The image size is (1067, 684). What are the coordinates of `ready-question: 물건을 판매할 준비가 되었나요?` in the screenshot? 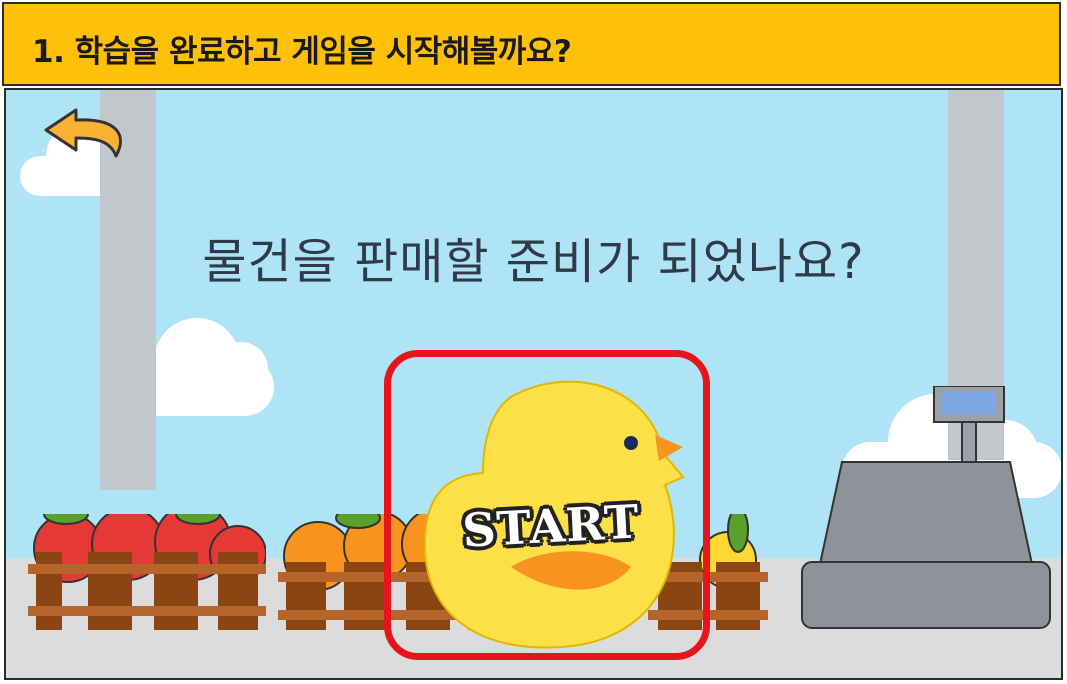 It's located at (533, 262).